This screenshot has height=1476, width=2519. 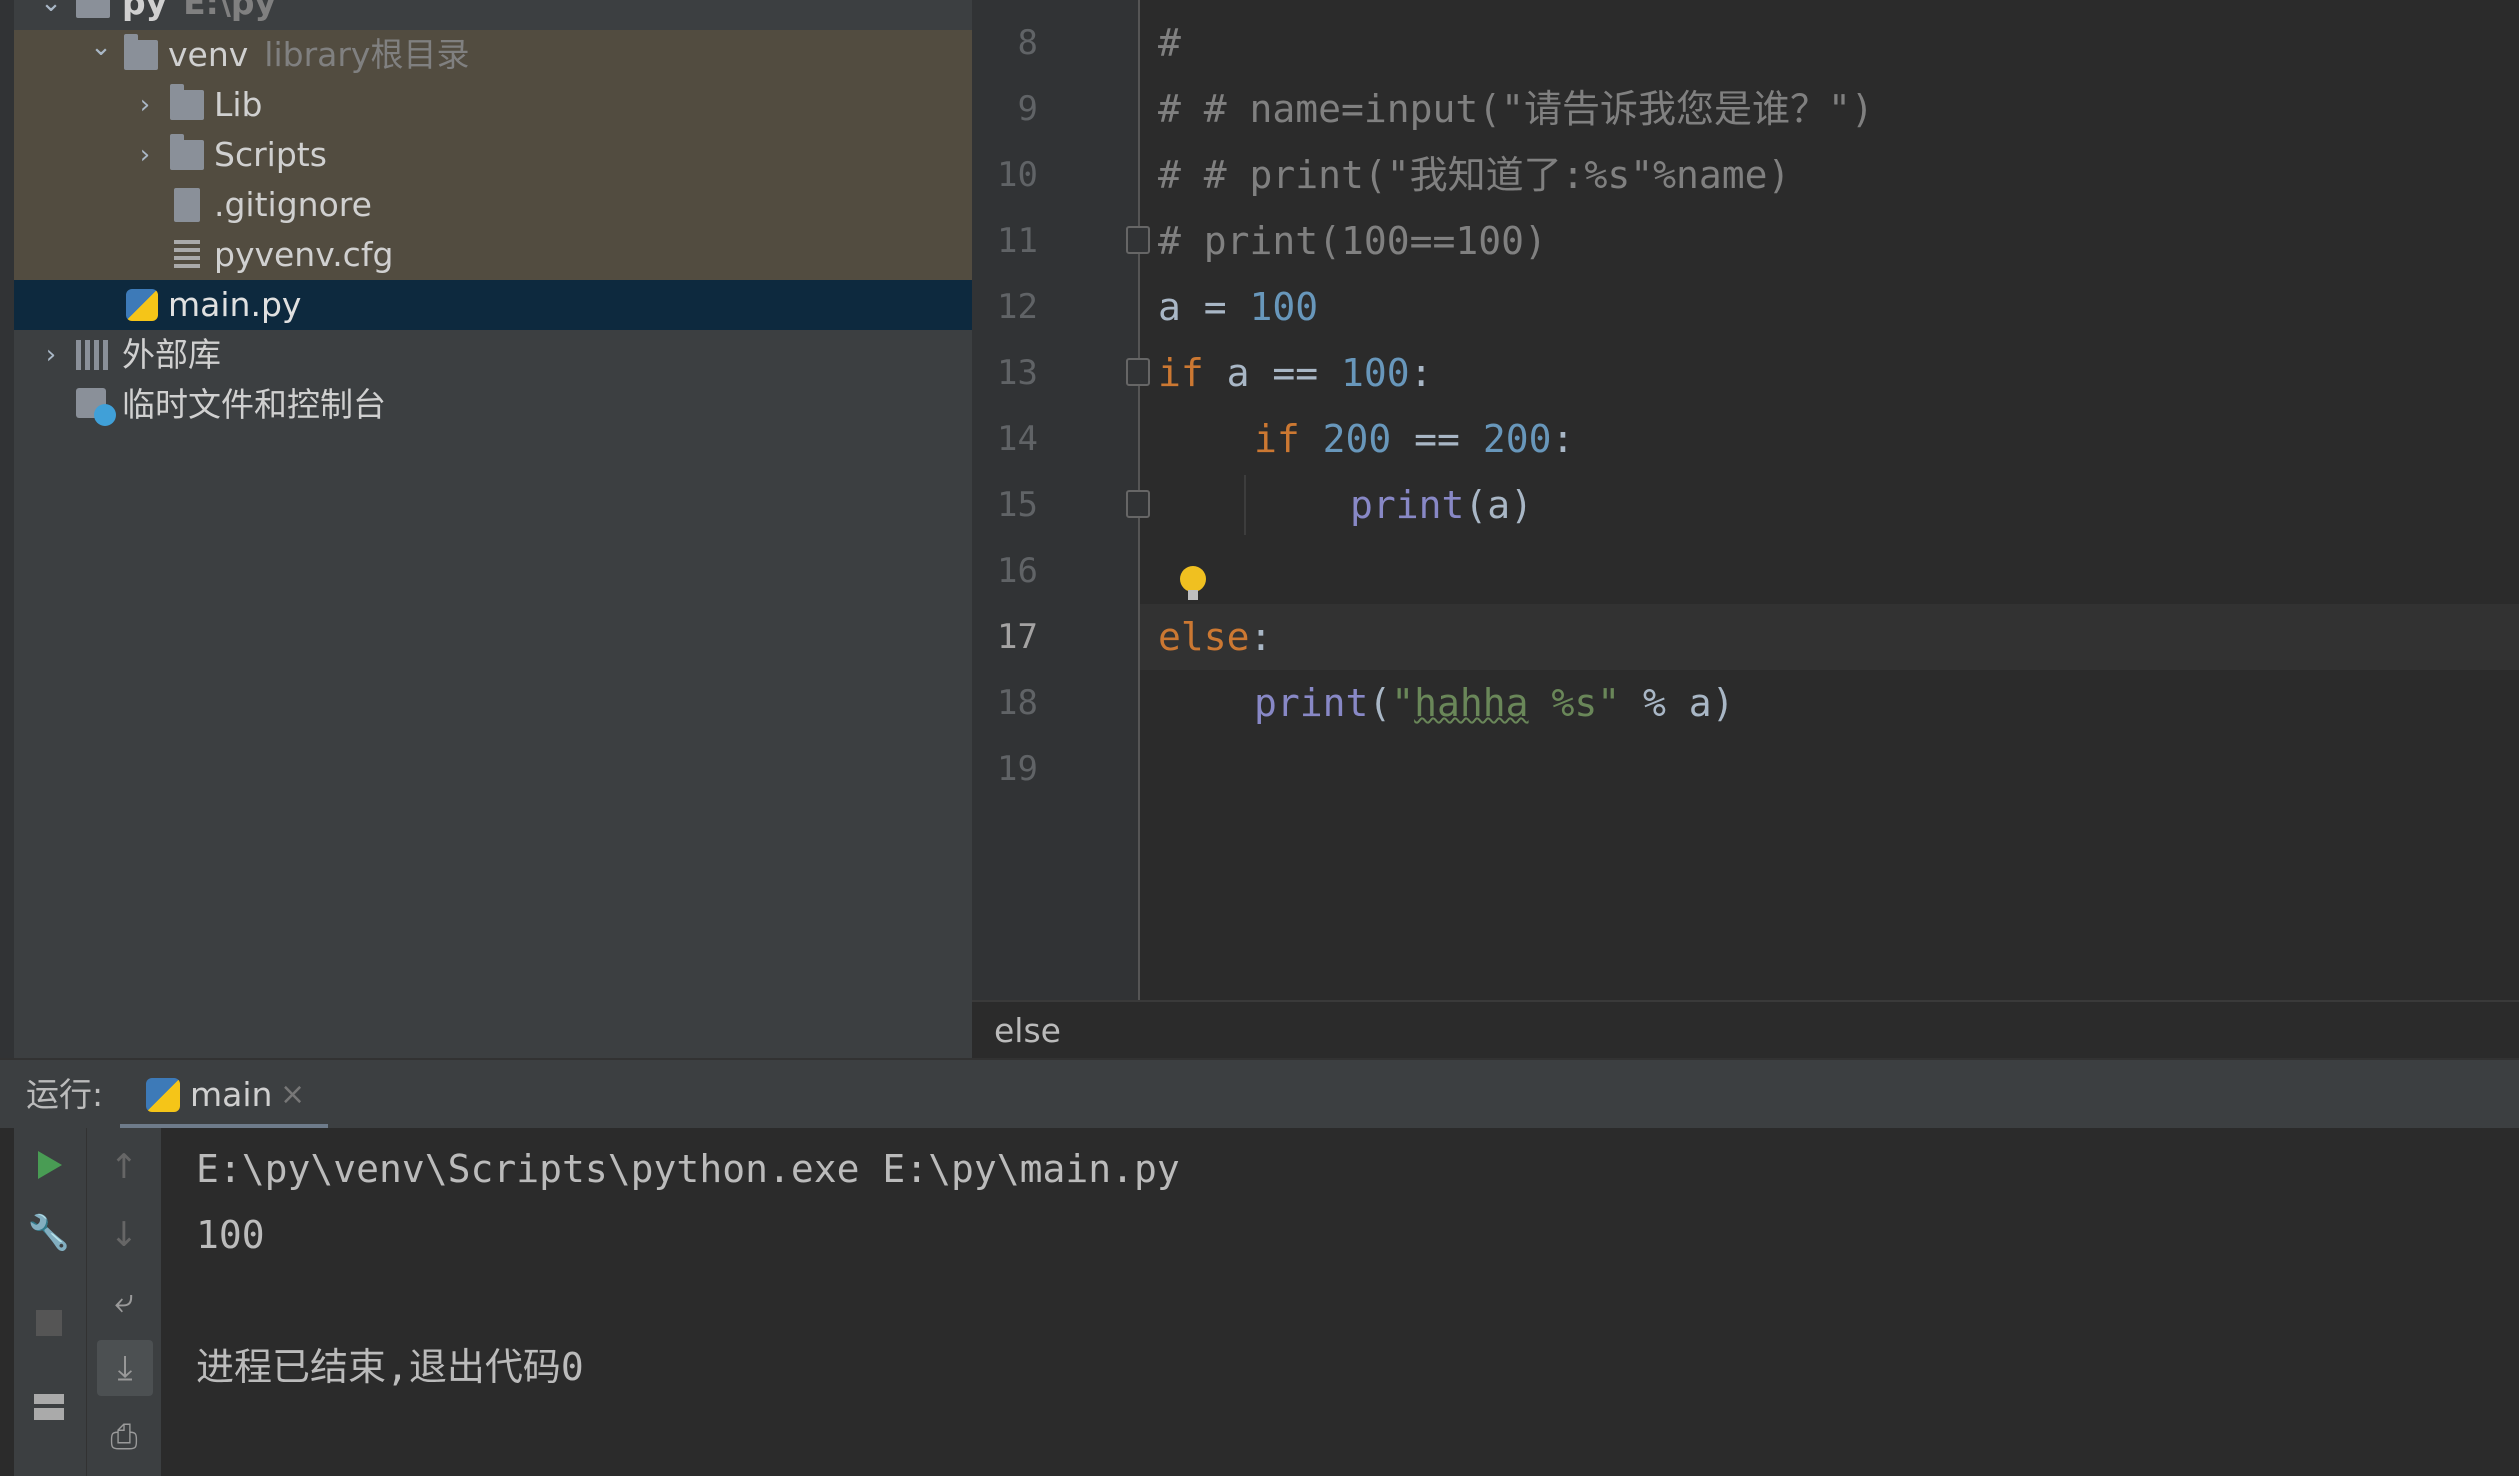 What do you see at coordinates (304, 254) in the screenshot?
I see `tree-label-pyvenv: pyvenv.cfg` at bounding box center [304, 254].